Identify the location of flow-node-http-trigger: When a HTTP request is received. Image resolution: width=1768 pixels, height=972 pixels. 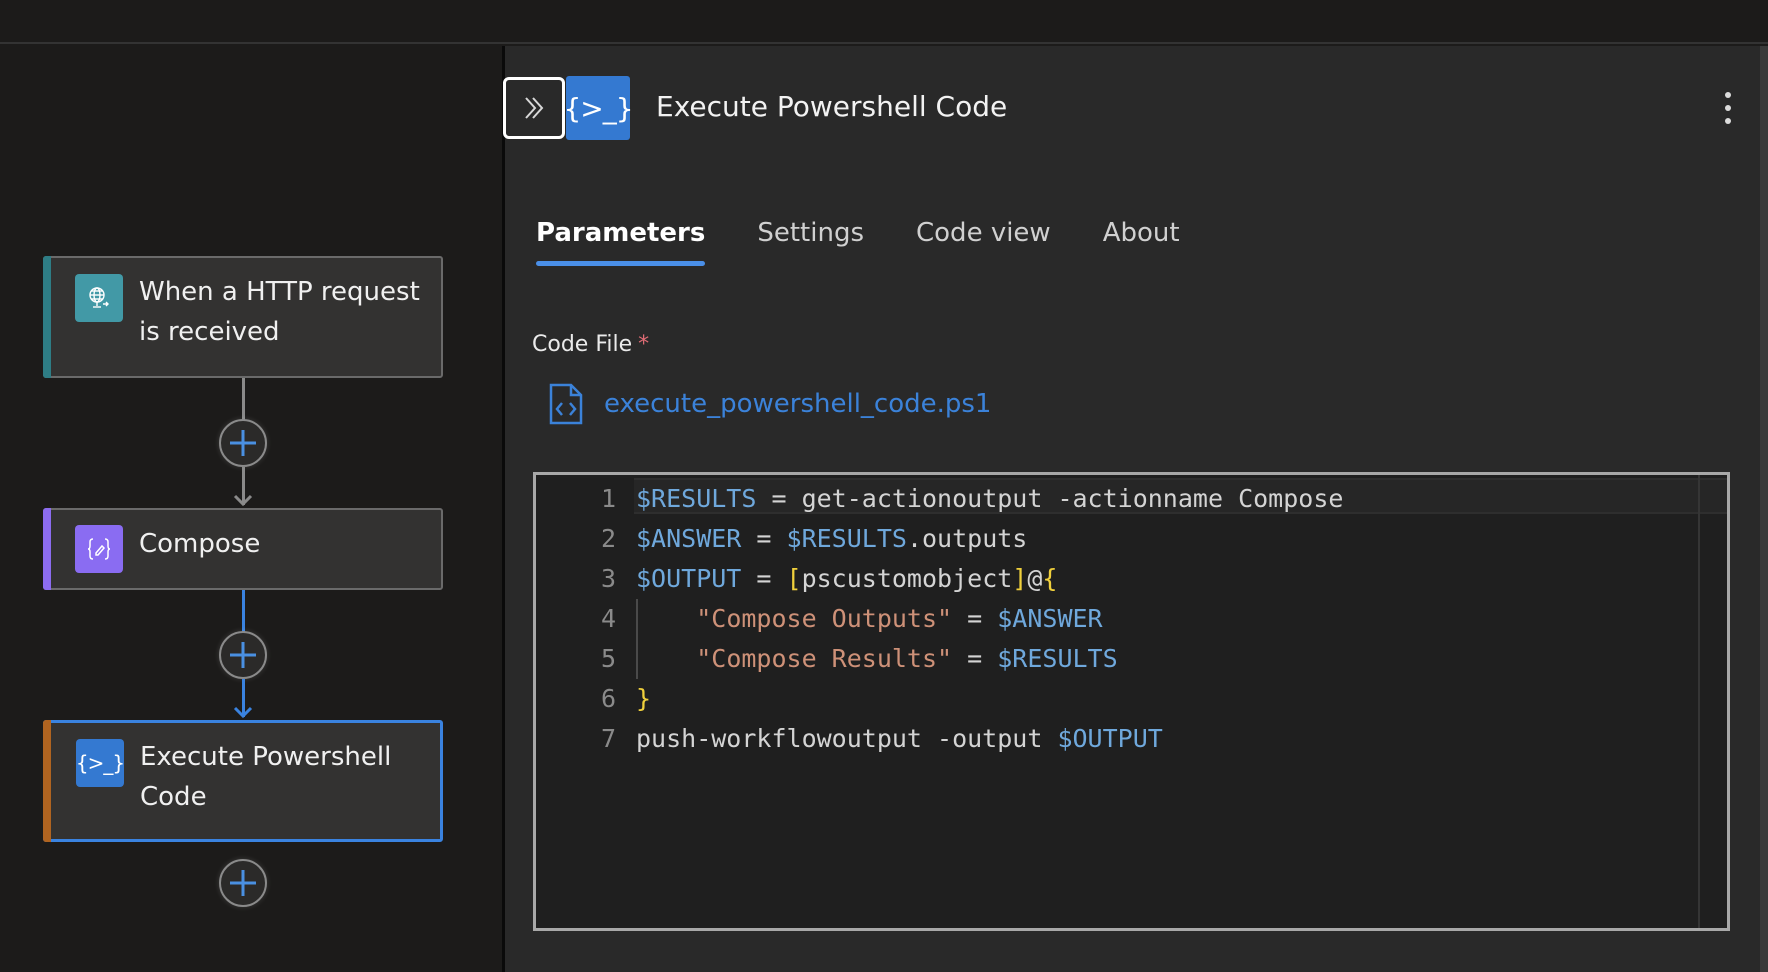
(243, 317).